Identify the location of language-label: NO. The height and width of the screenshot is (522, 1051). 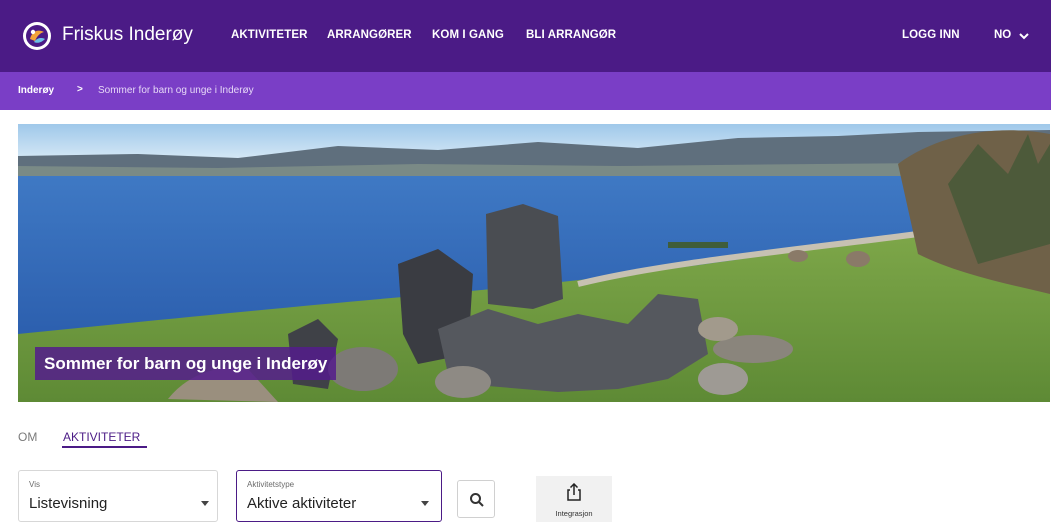
(1003, 35).